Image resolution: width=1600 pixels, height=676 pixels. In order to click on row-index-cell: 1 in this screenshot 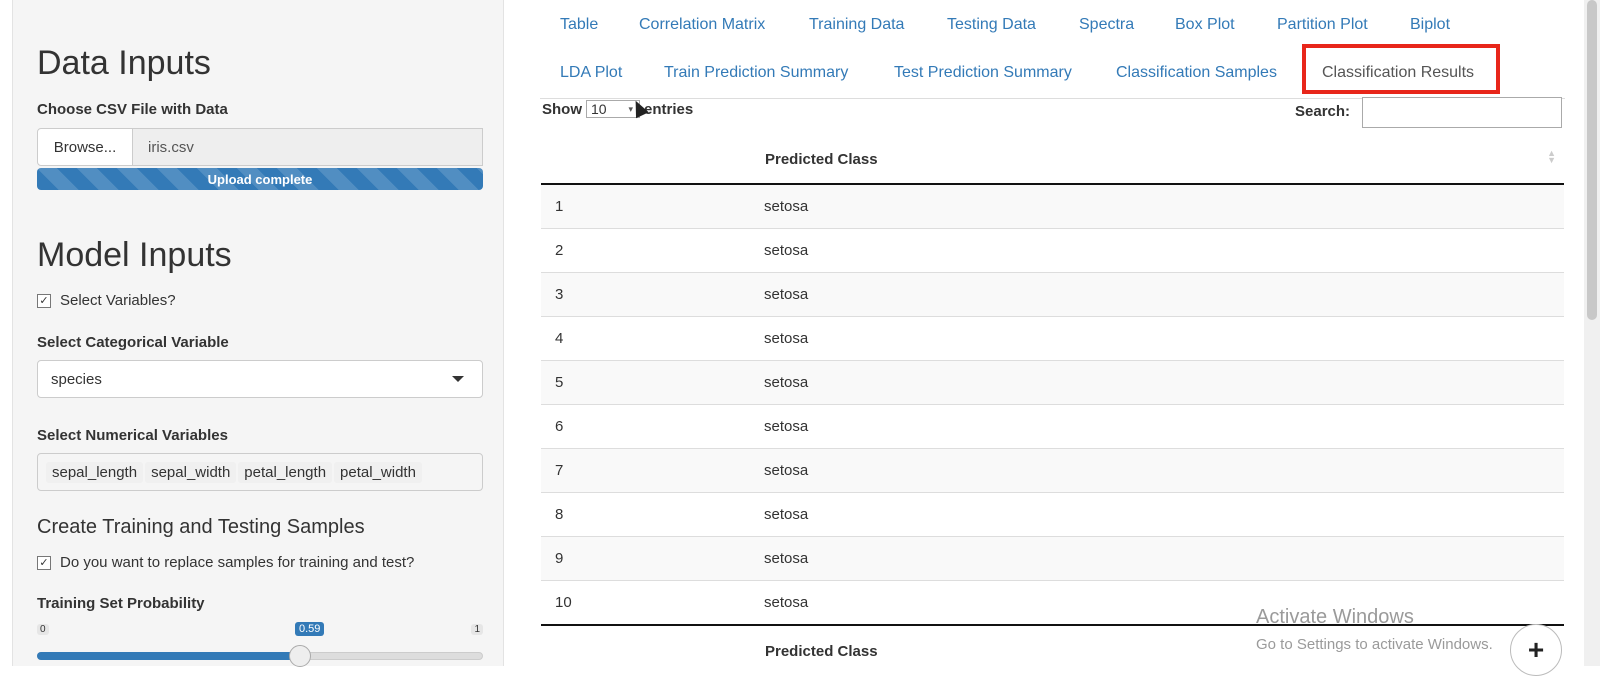, I will do `click(652, 206)`.